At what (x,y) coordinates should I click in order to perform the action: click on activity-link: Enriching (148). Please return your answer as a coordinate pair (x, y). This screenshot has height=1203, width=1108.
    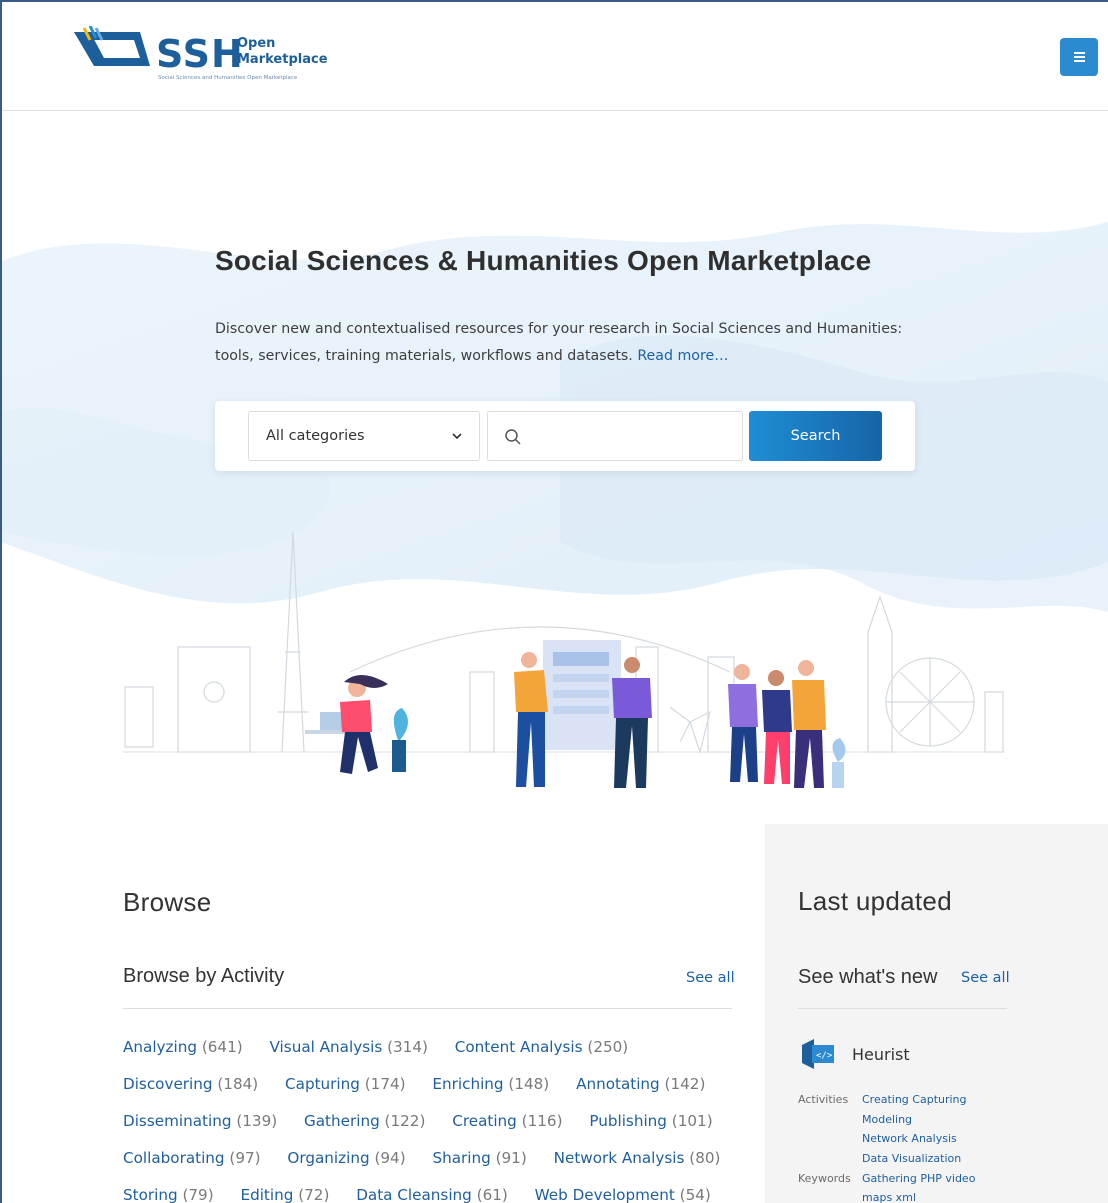
    Looking at the image, I should click on (490, 1084).